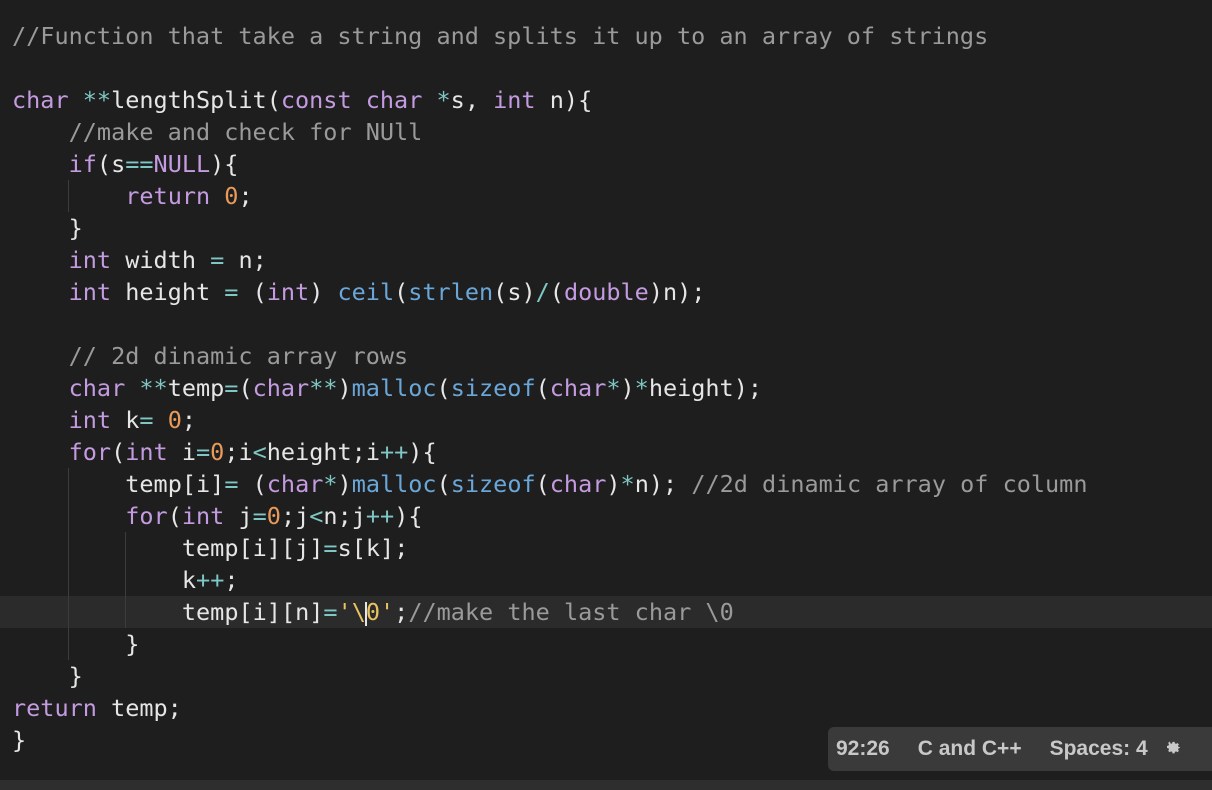  I want to click on code-token: {, so click(429, 452).